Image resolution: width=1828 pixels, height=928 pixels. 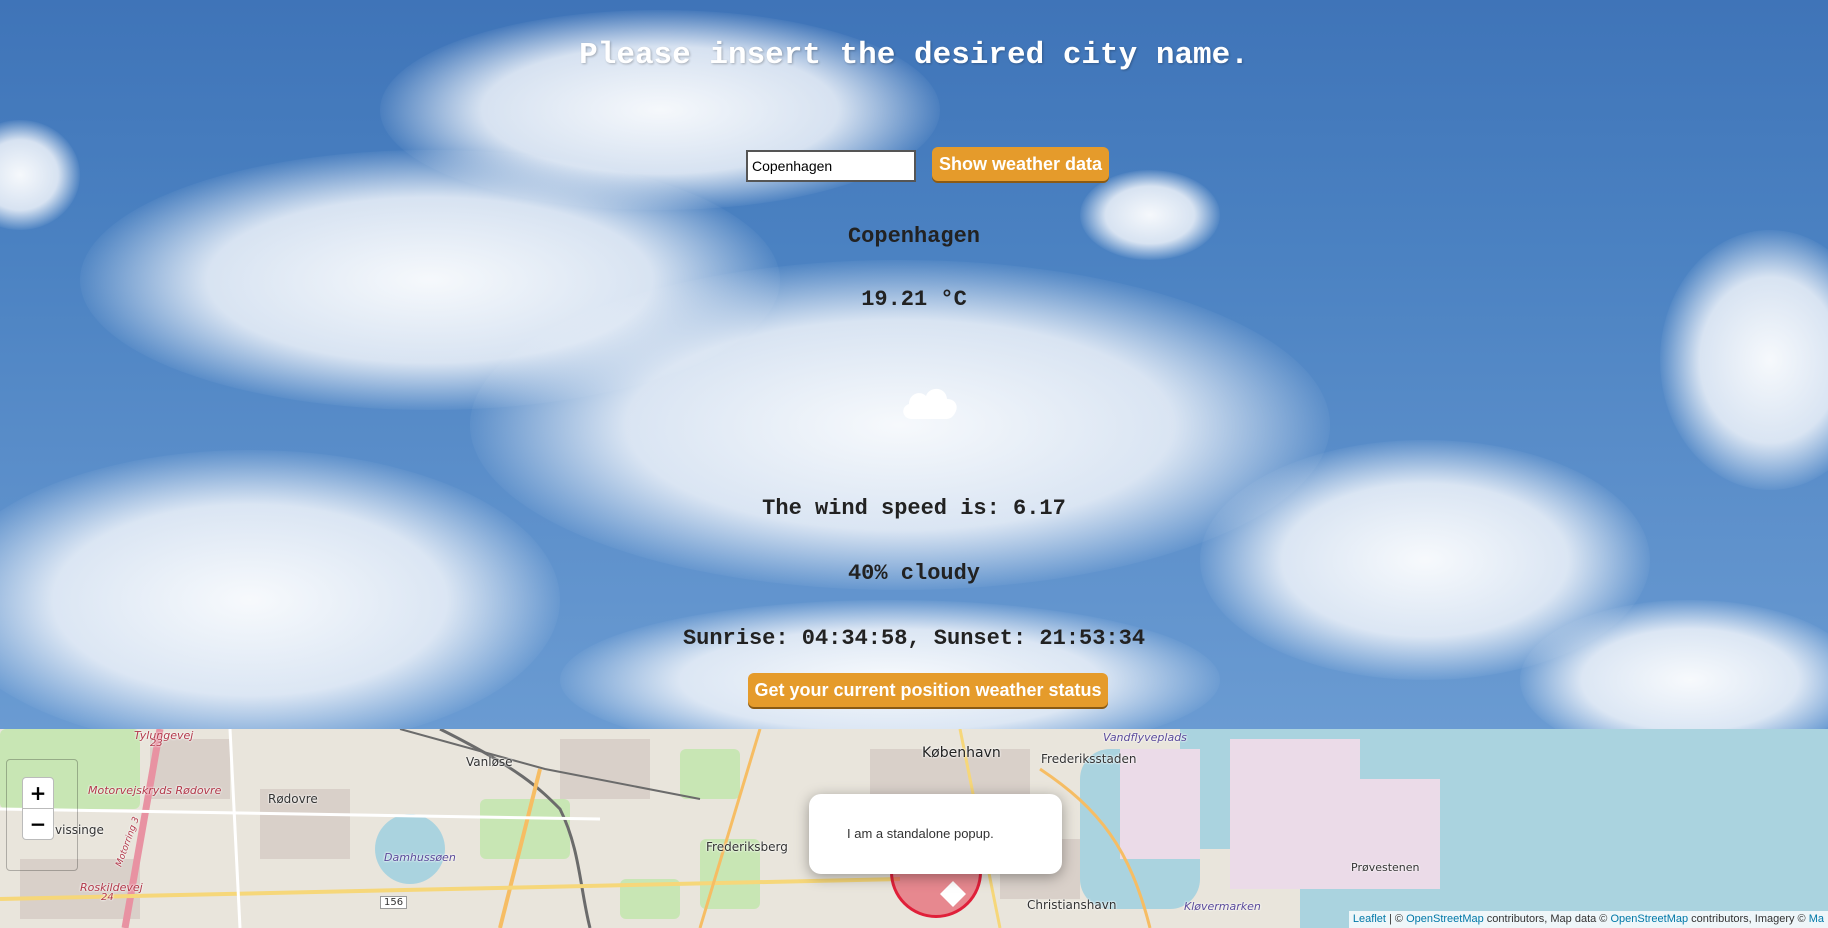 I want to click on road-number-label: 24, so click(x=107, y=897).